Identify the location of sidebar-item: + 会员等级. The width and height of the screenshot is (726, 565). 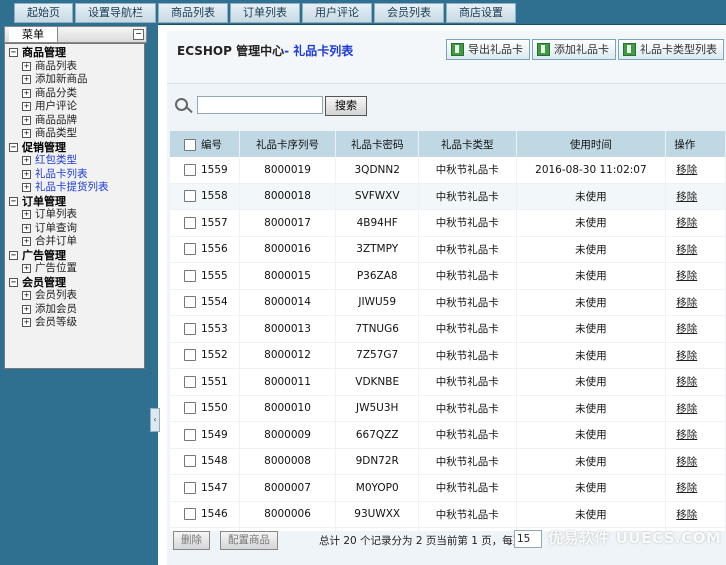
(74, 323).